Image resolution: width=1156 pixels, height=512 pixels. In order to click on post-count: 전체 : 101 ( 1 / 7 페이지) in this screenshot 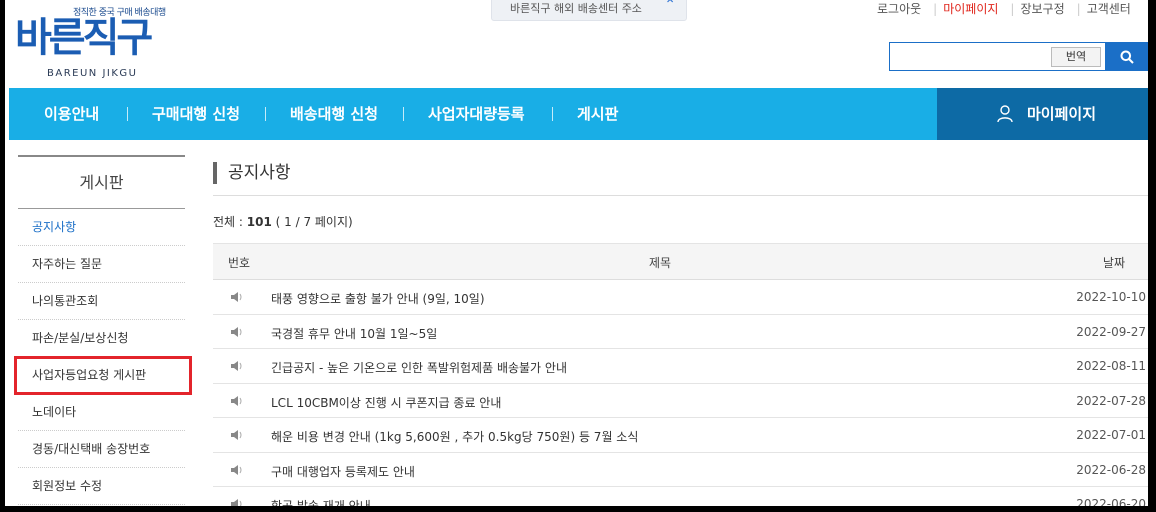, I will do `click(283, 222)`.